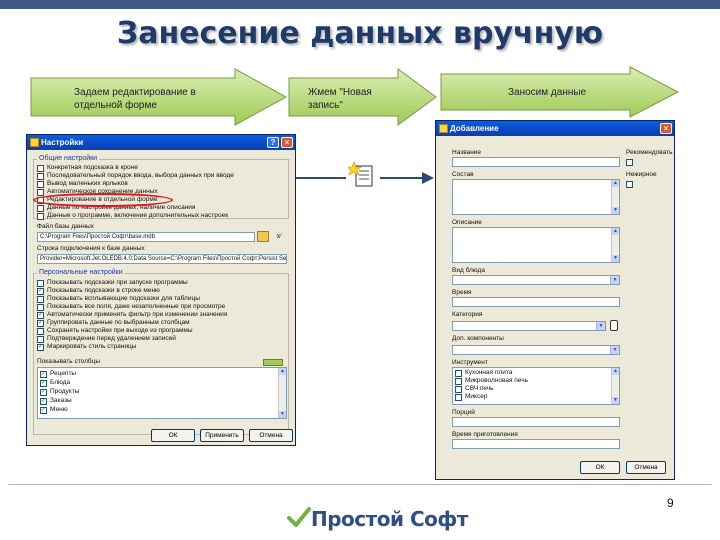 The height and width of the screenshot is (540, 720). What do you see at coordinates (81, 273) in the screenshot?
I see `personal-settings-label: Персональные настройки` at bounding box center [81, 273].